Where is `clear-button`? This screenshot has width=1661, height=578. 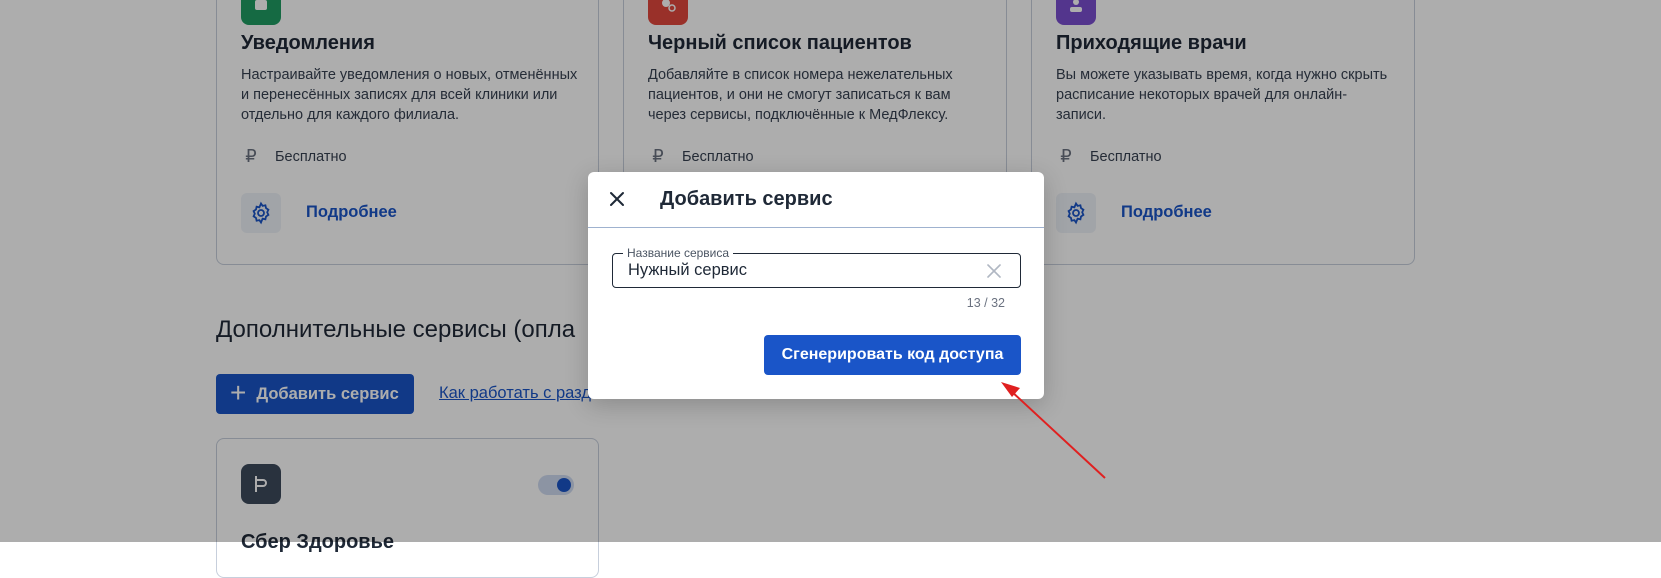 clear-button is located at coordinates (994, 271).